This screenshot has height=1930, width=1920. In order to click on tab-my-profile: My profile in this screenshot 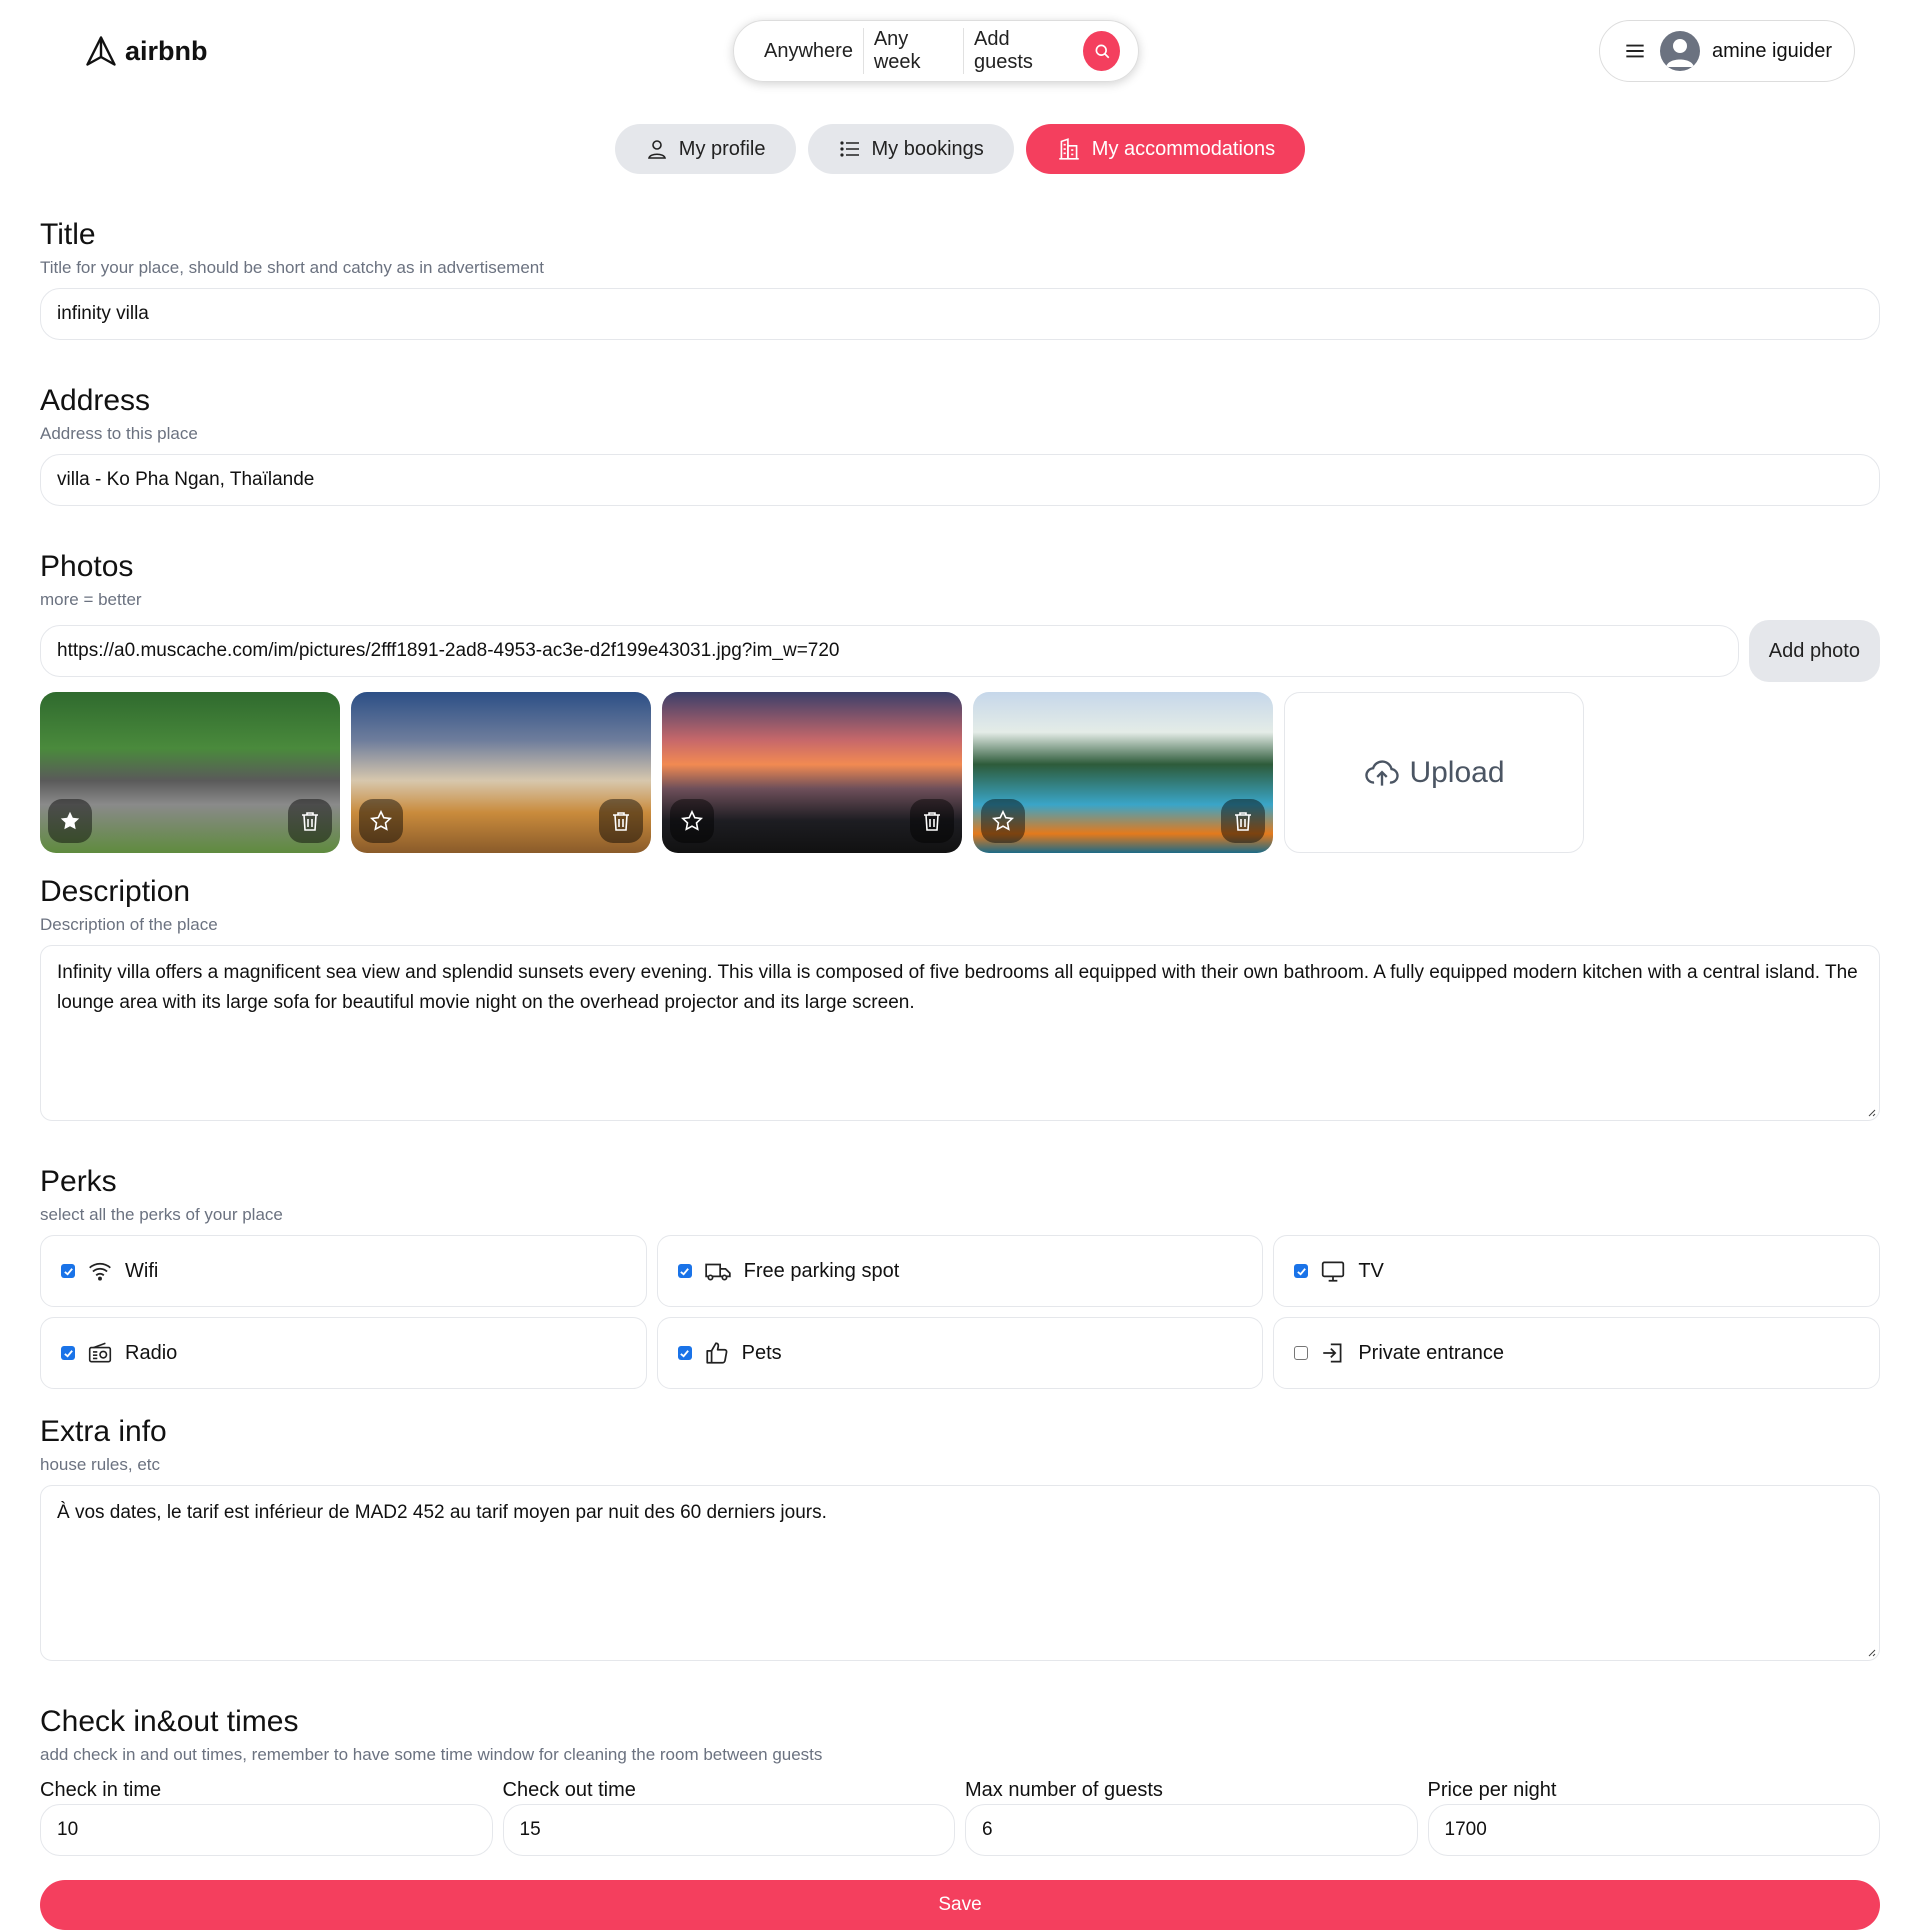, I will do `click(705, 149)`.